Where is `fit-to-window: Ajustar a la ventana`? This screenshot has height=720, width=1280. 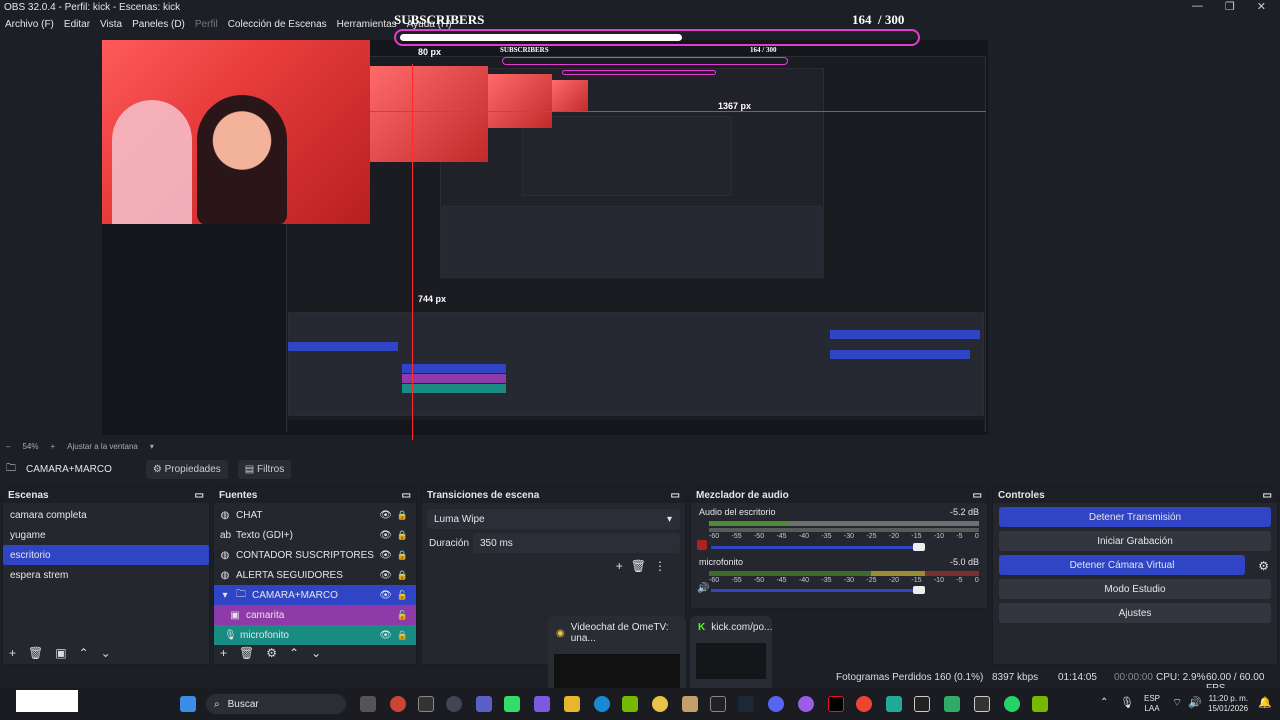 fit-to-window: Ajustar a la ventana is located at coordinates (102, 446).